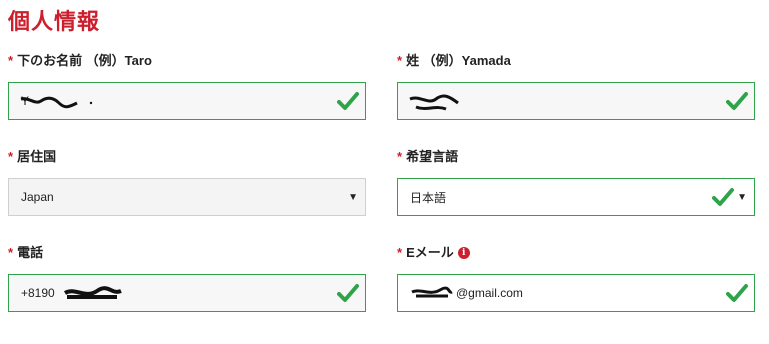  Describe the element at coordinates (37, 197) in the screenshot. I see `country-value: Japan` at that location.